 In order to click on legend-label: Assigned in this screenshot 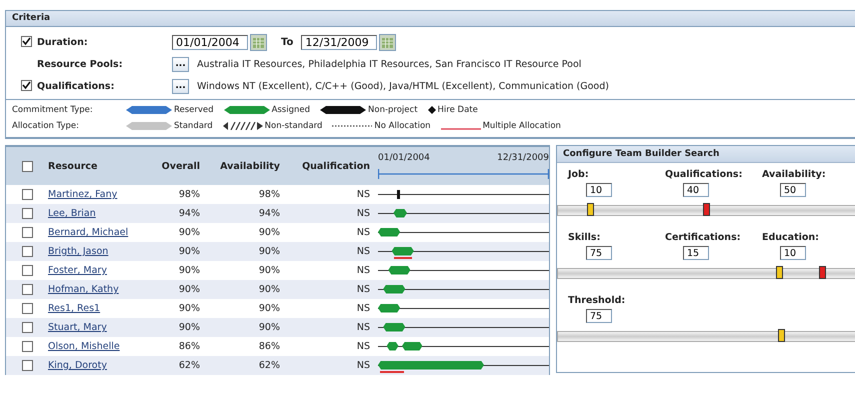, I will do `click(291, 110)`.